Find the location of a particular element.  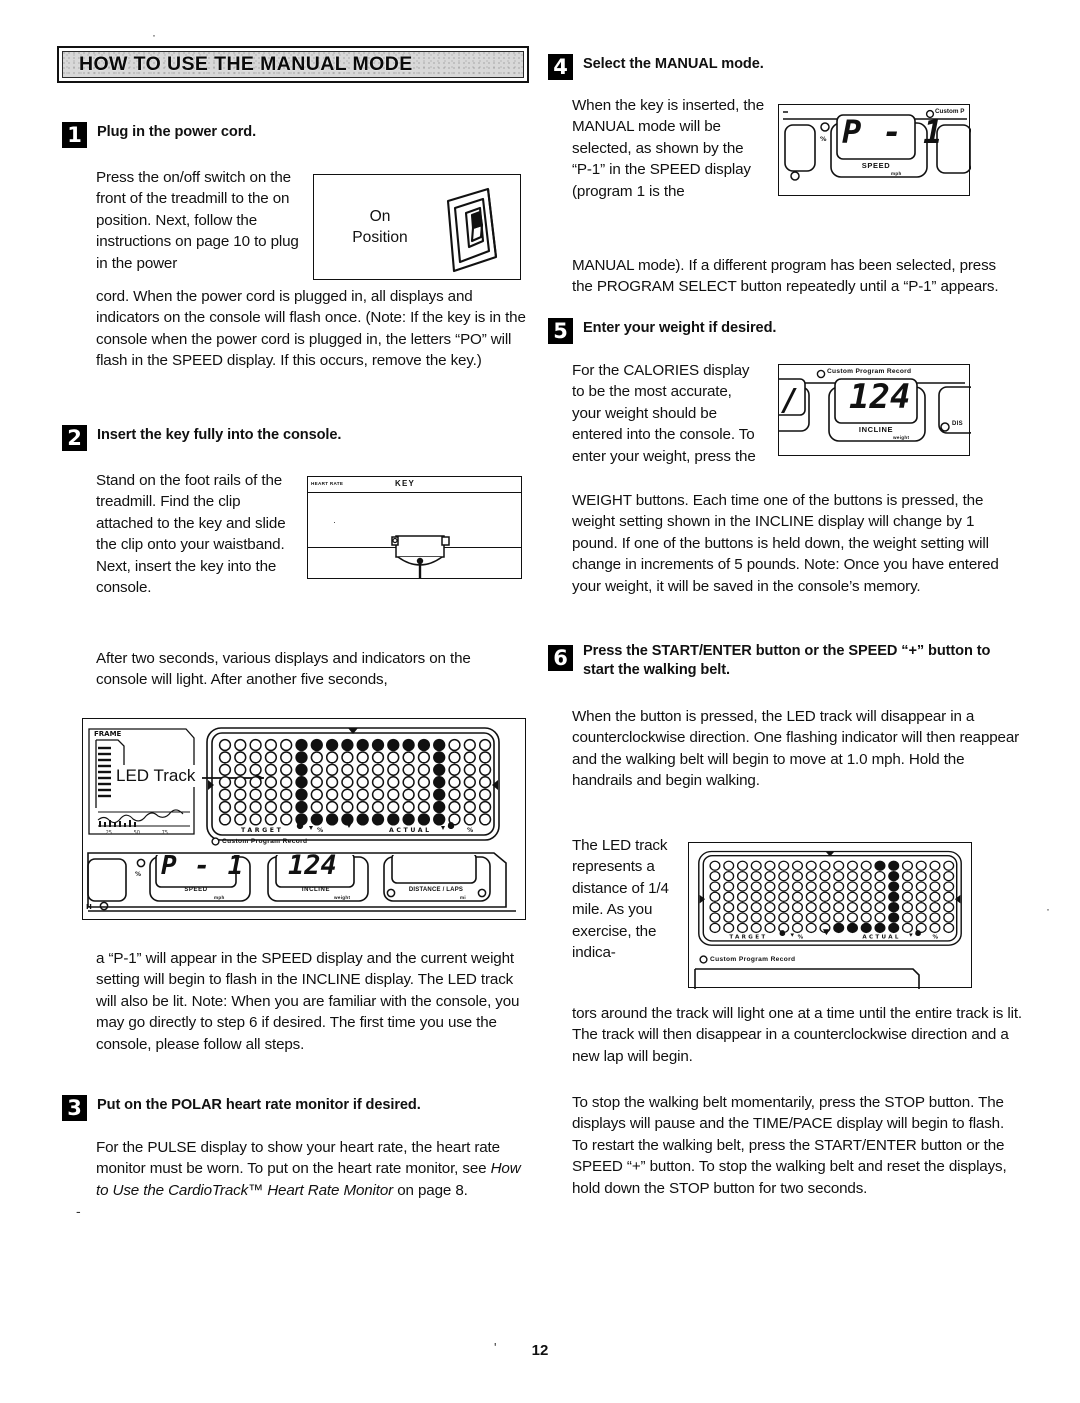

page-number: 12 is located at coordinates (540, 1350).